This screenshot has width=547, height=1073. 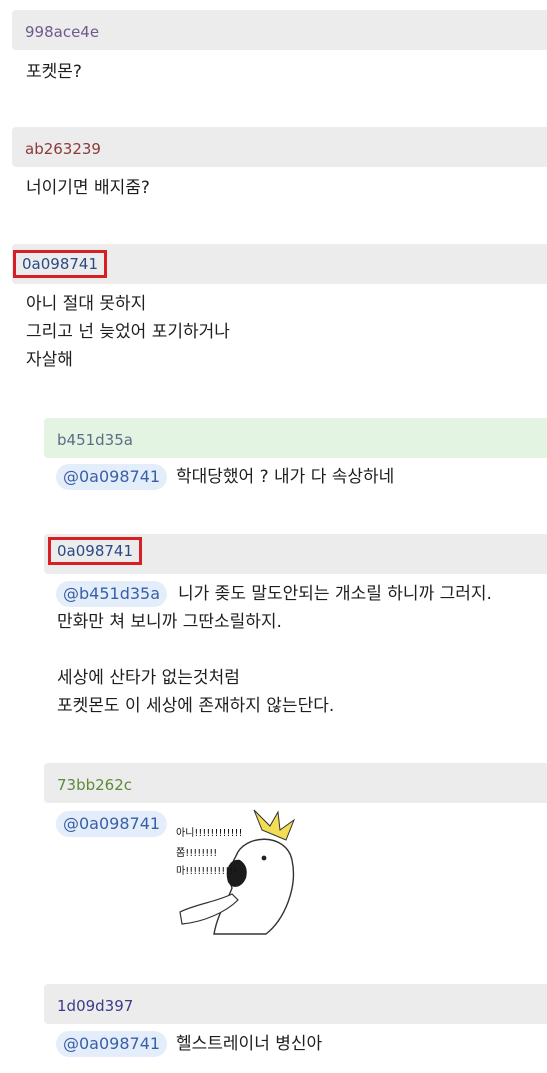 I want to click on reply-author: b451d35a, so click(x=95, y=440).